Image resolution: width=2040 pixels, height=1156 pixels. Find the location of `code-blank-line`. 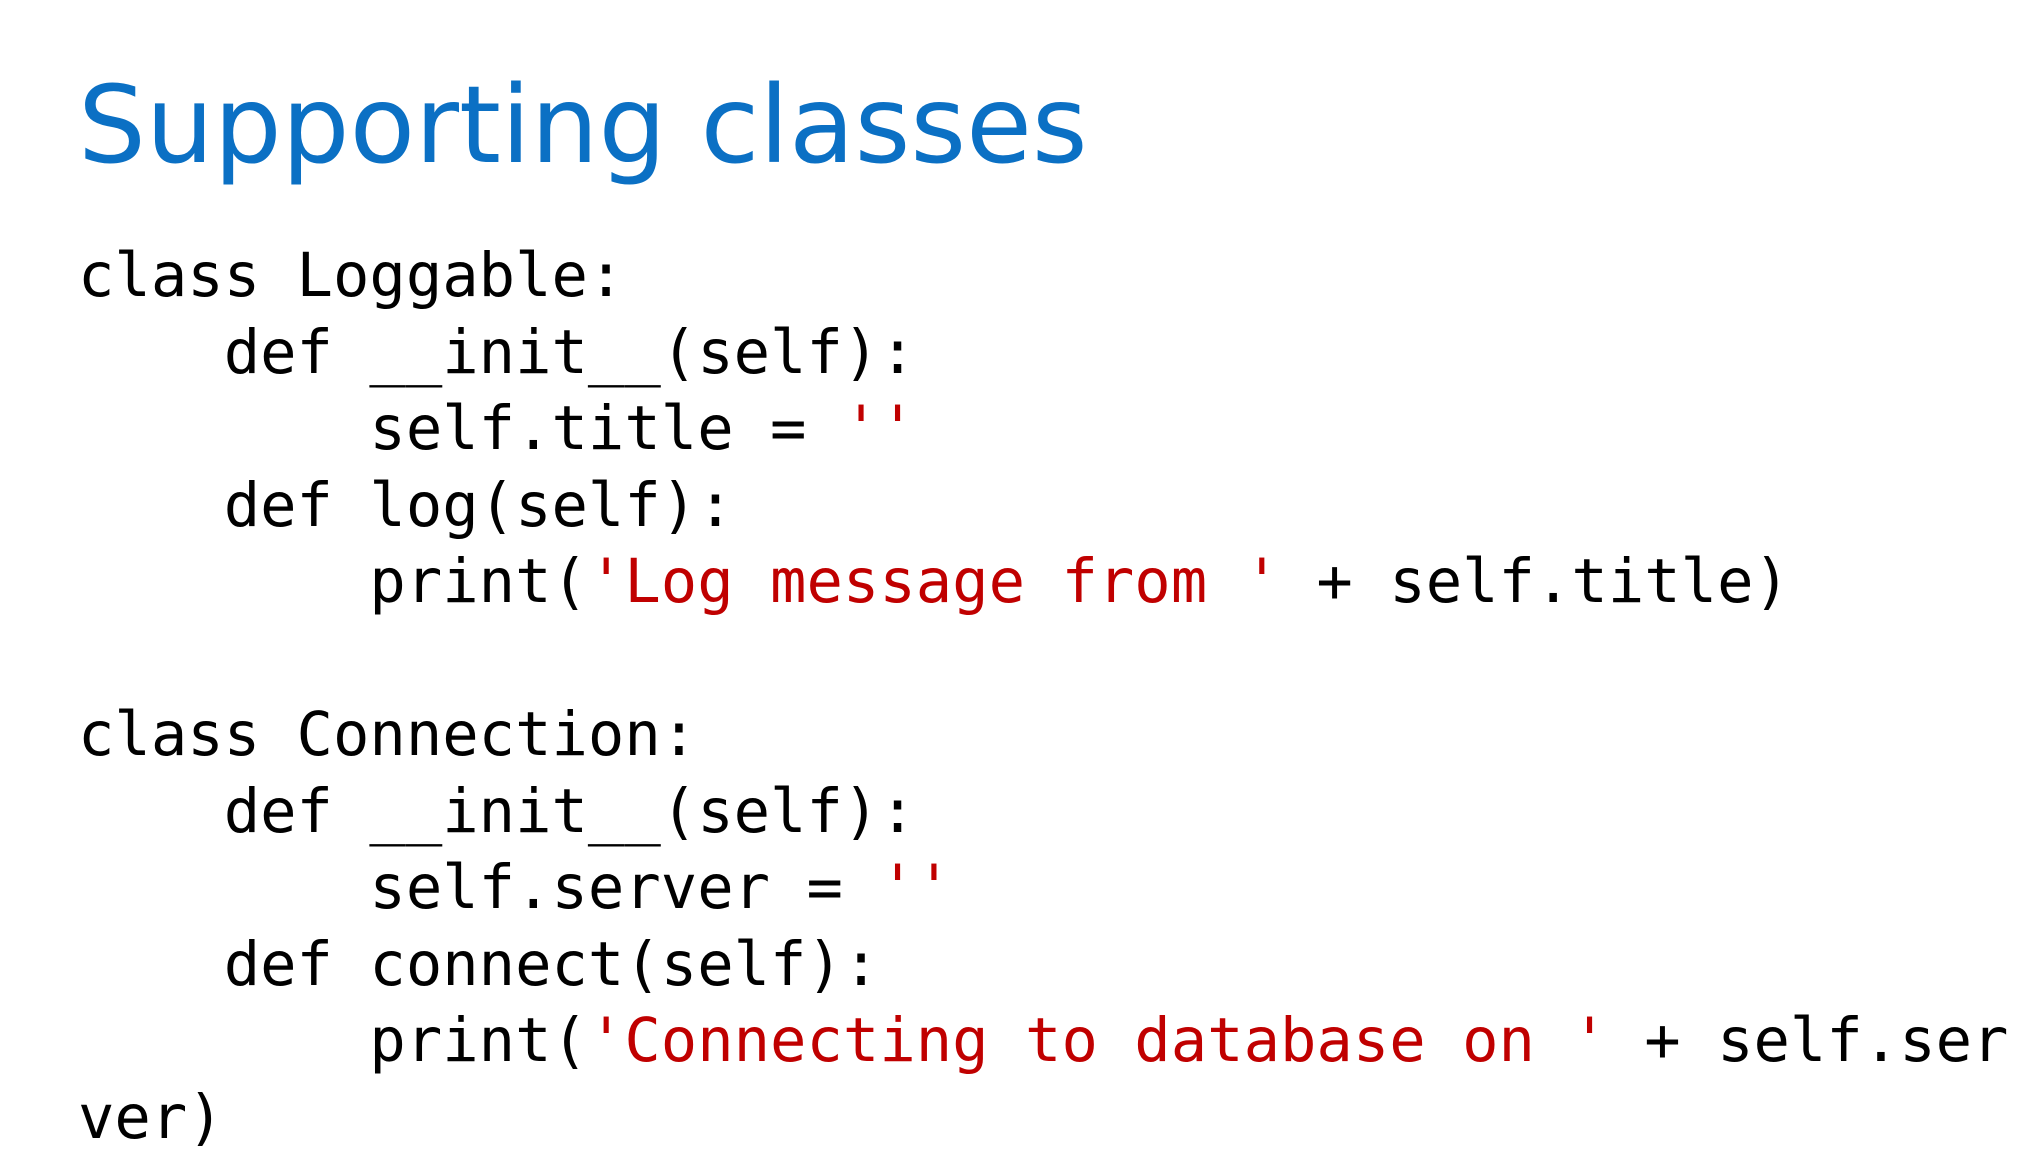

code-blank-line is located at coordinates (1038, 659).